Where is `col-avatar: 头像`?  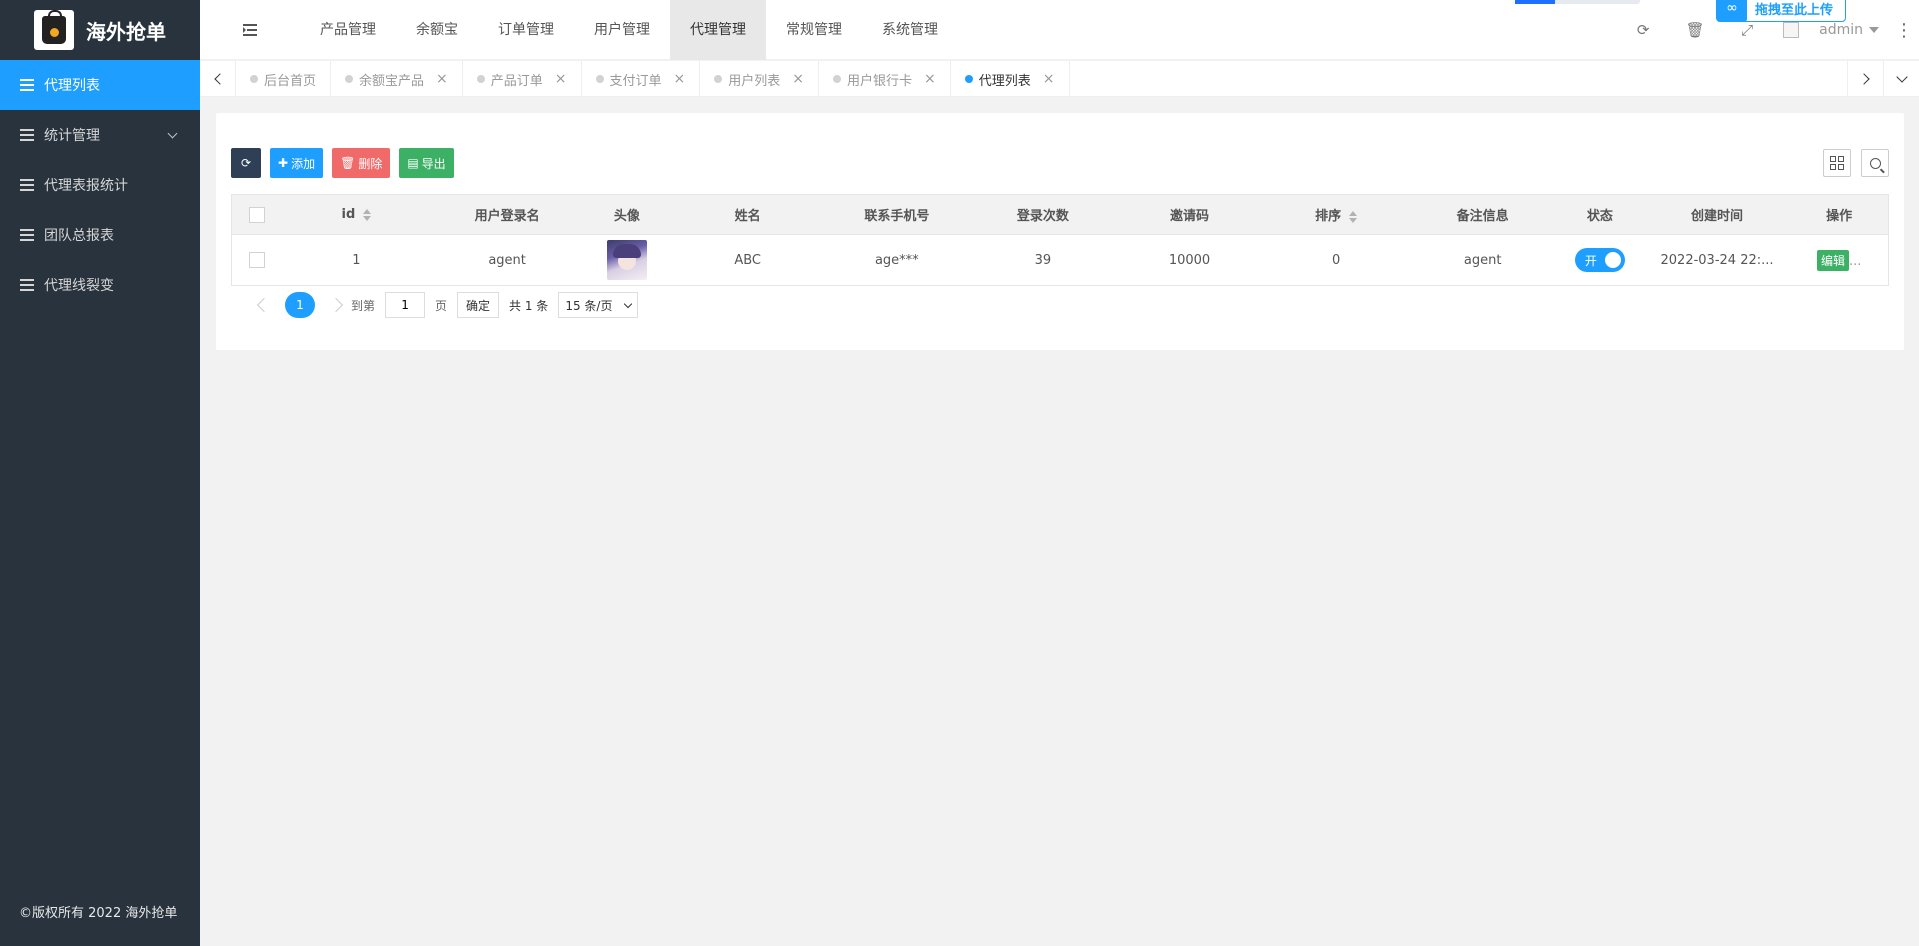
col-avatar: 头像 is located at coordinates (627, 214).